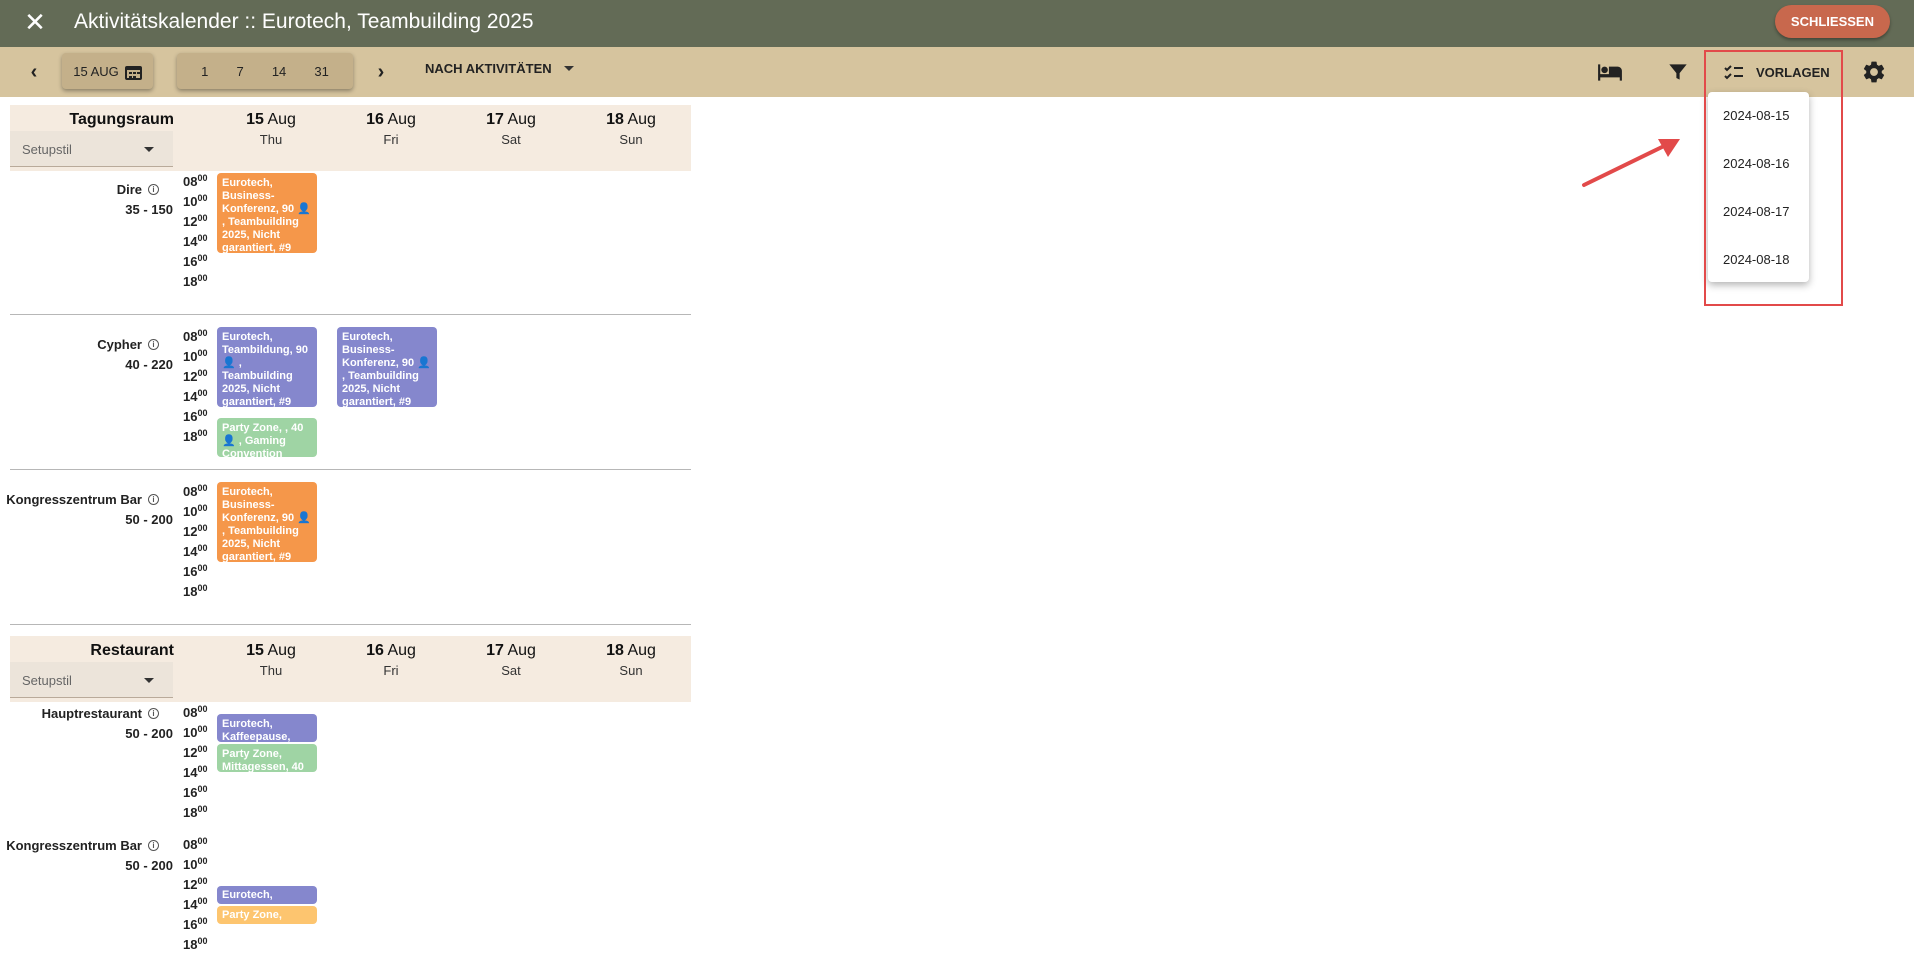 Image resolution: width=1914 pixels, height=954 pixels. What do you see at coordinates (267, 728) in the screenshot?
I see `event-block: Eurotech, Kaffeepause,` at bounding box center [267, 728].